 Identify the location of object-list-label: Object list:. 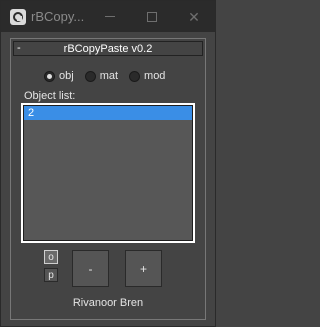
(50, 96).